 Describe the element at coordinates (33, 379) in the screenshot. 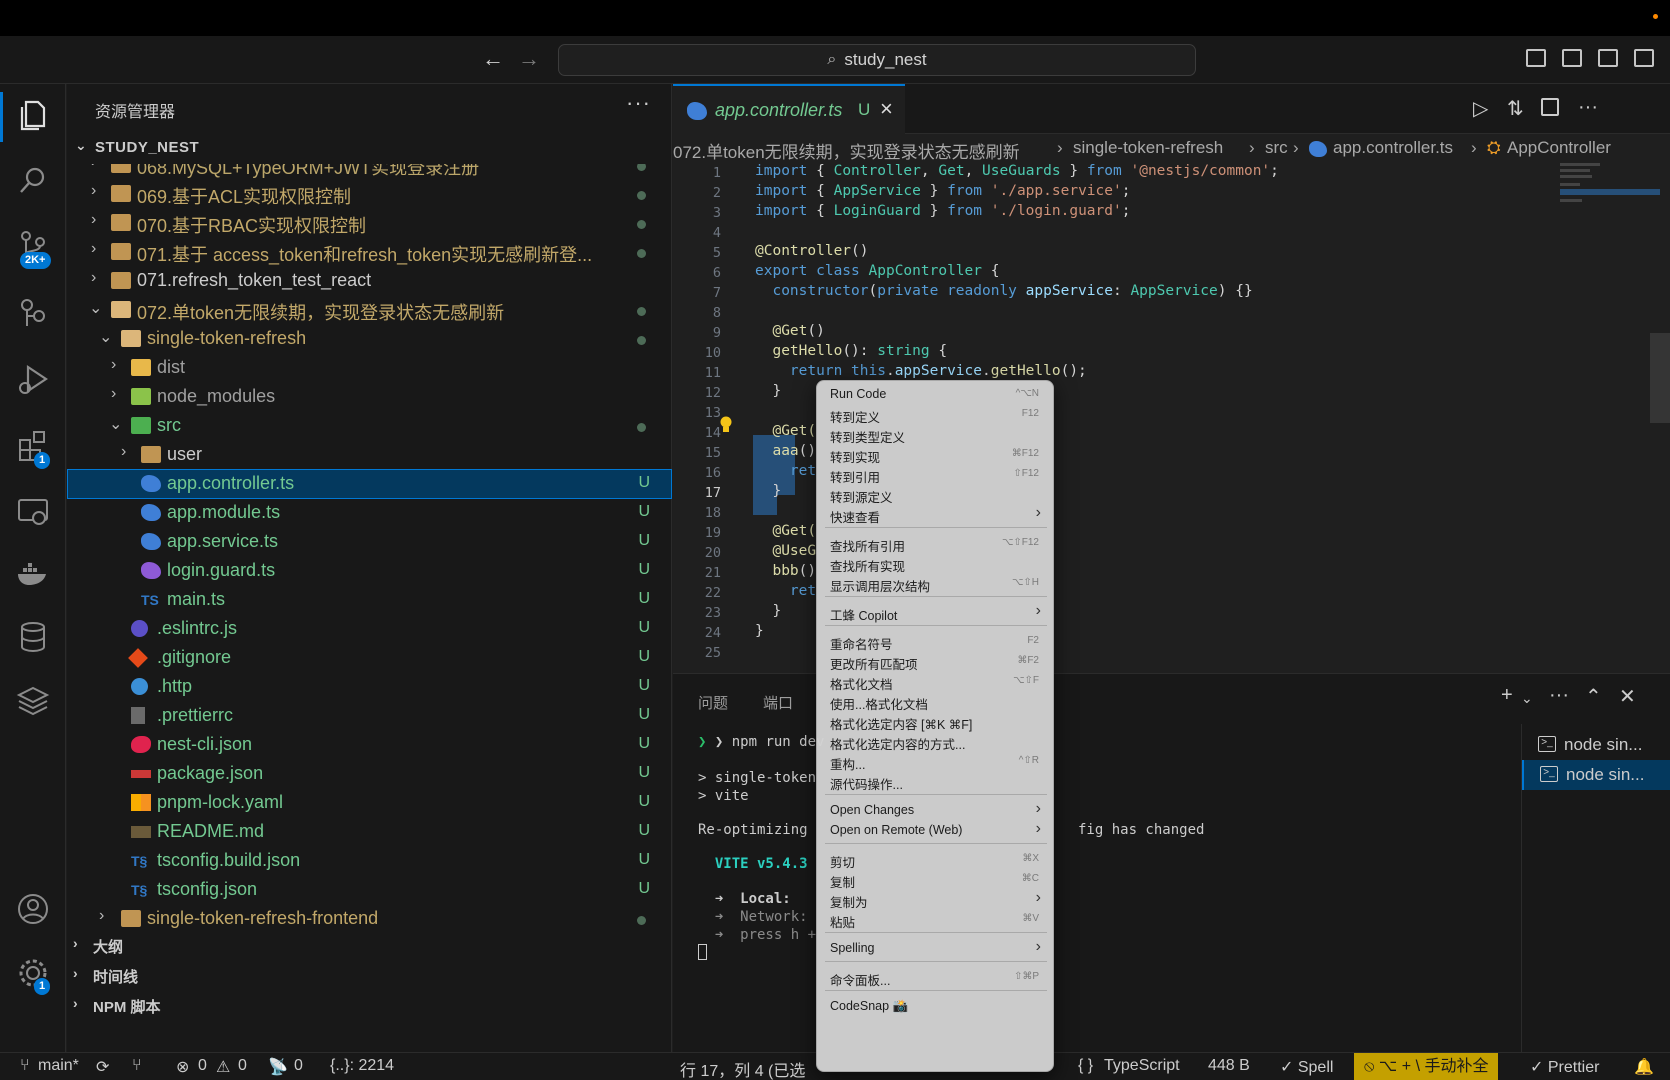

I see `run-debug-icon` at that location.